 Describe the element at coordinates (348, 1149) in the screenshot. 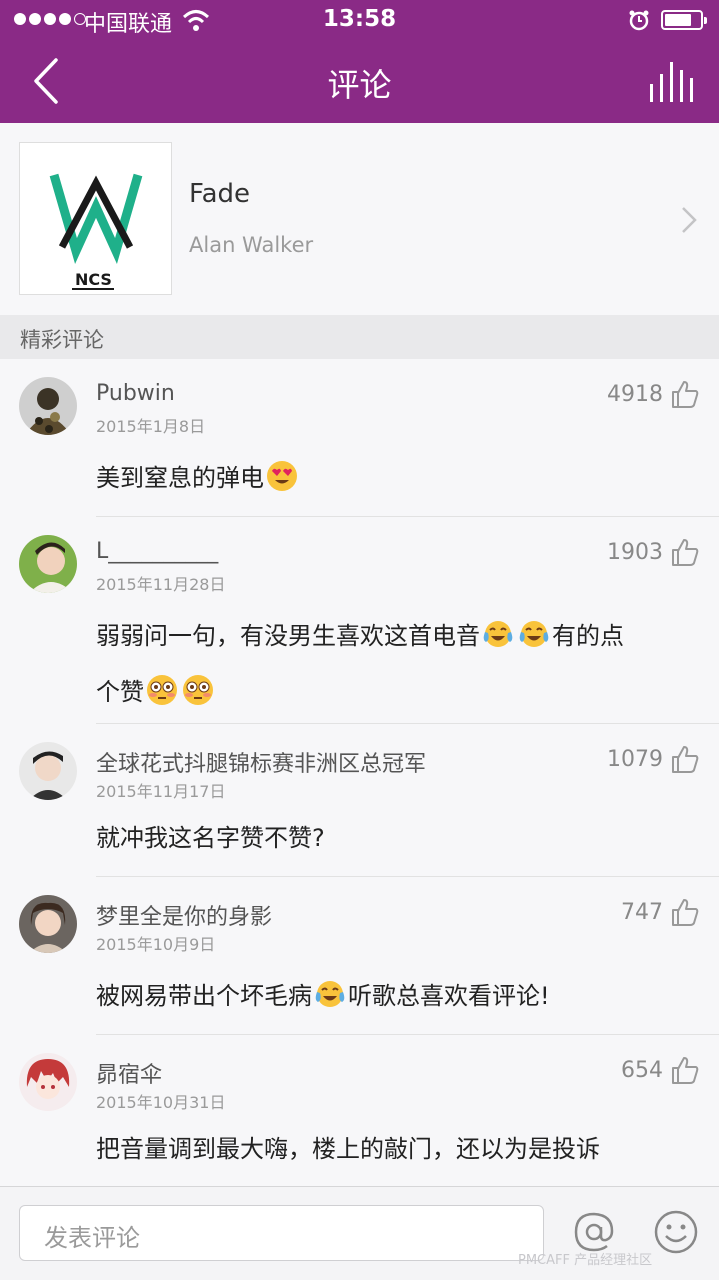

I see `comment-text: 把音量调到最大嗨，楼上的敲门，还以为是投诉` at that location.